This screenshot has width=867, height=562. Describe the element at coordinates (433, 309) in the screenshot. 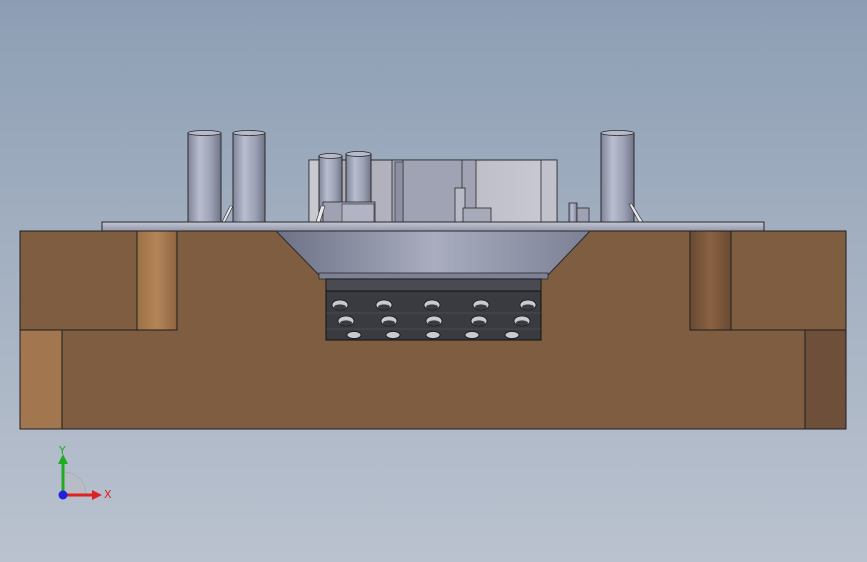

I see `punch-block` at that location.